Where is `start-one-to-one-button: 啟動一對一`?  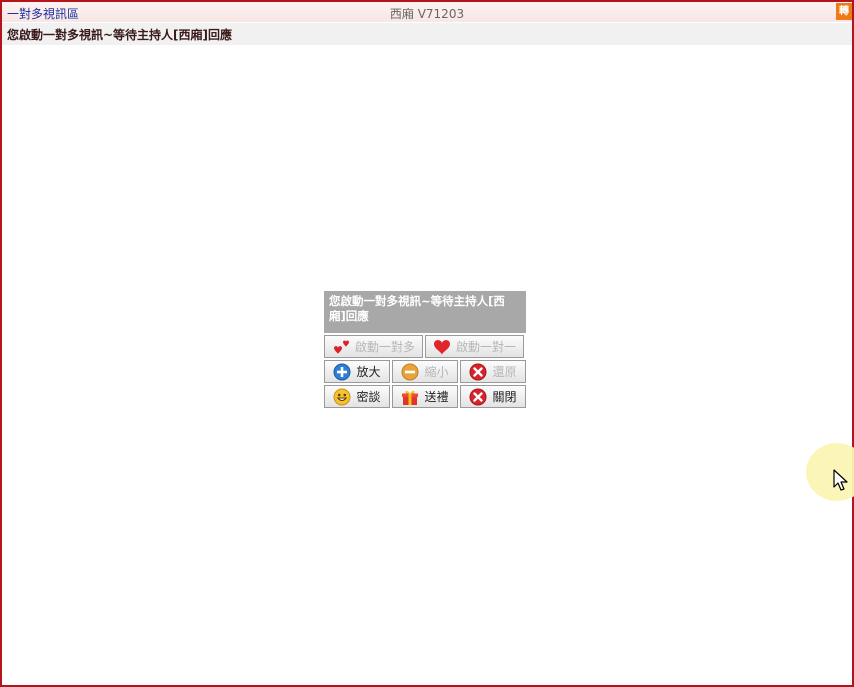 start-one-to-one-button: 啟動一對一 is located at coordinates (474, 346).